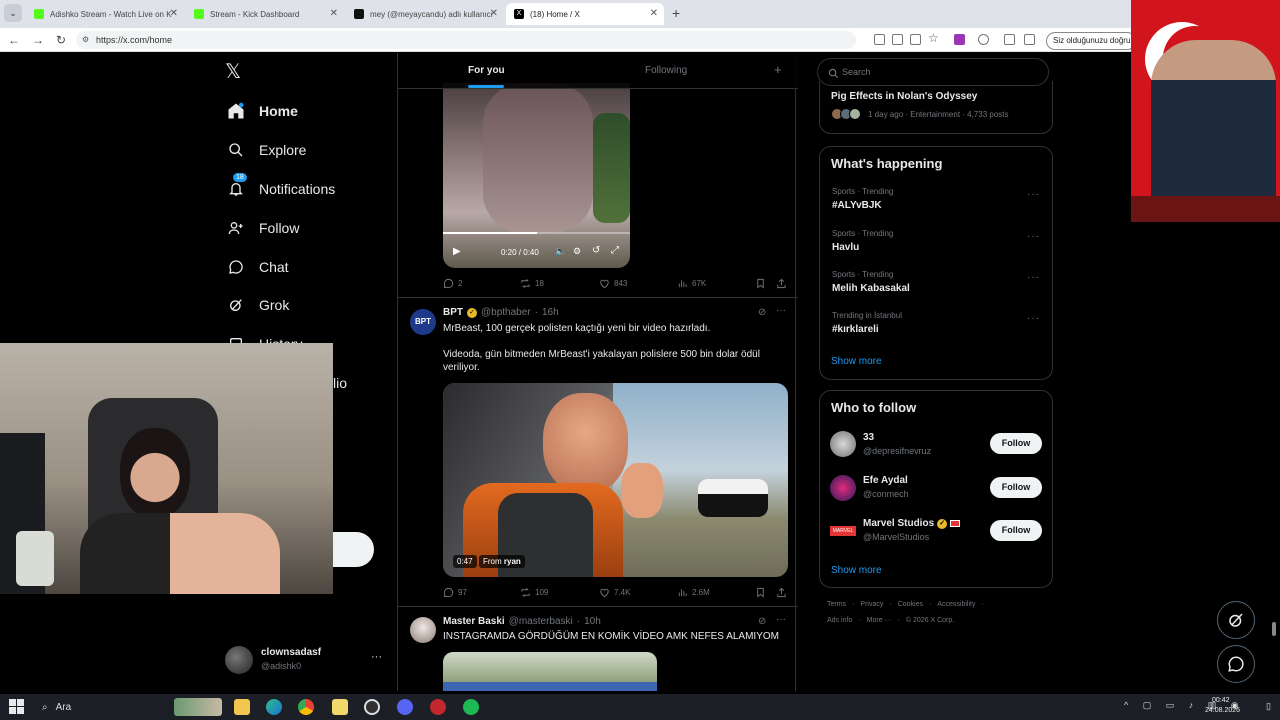 Image resolution: width=1280 pixels, height=720 pixels. Describe the element at coordinates (274, 707) in the screenshot. I see `edge-icon` at that location.